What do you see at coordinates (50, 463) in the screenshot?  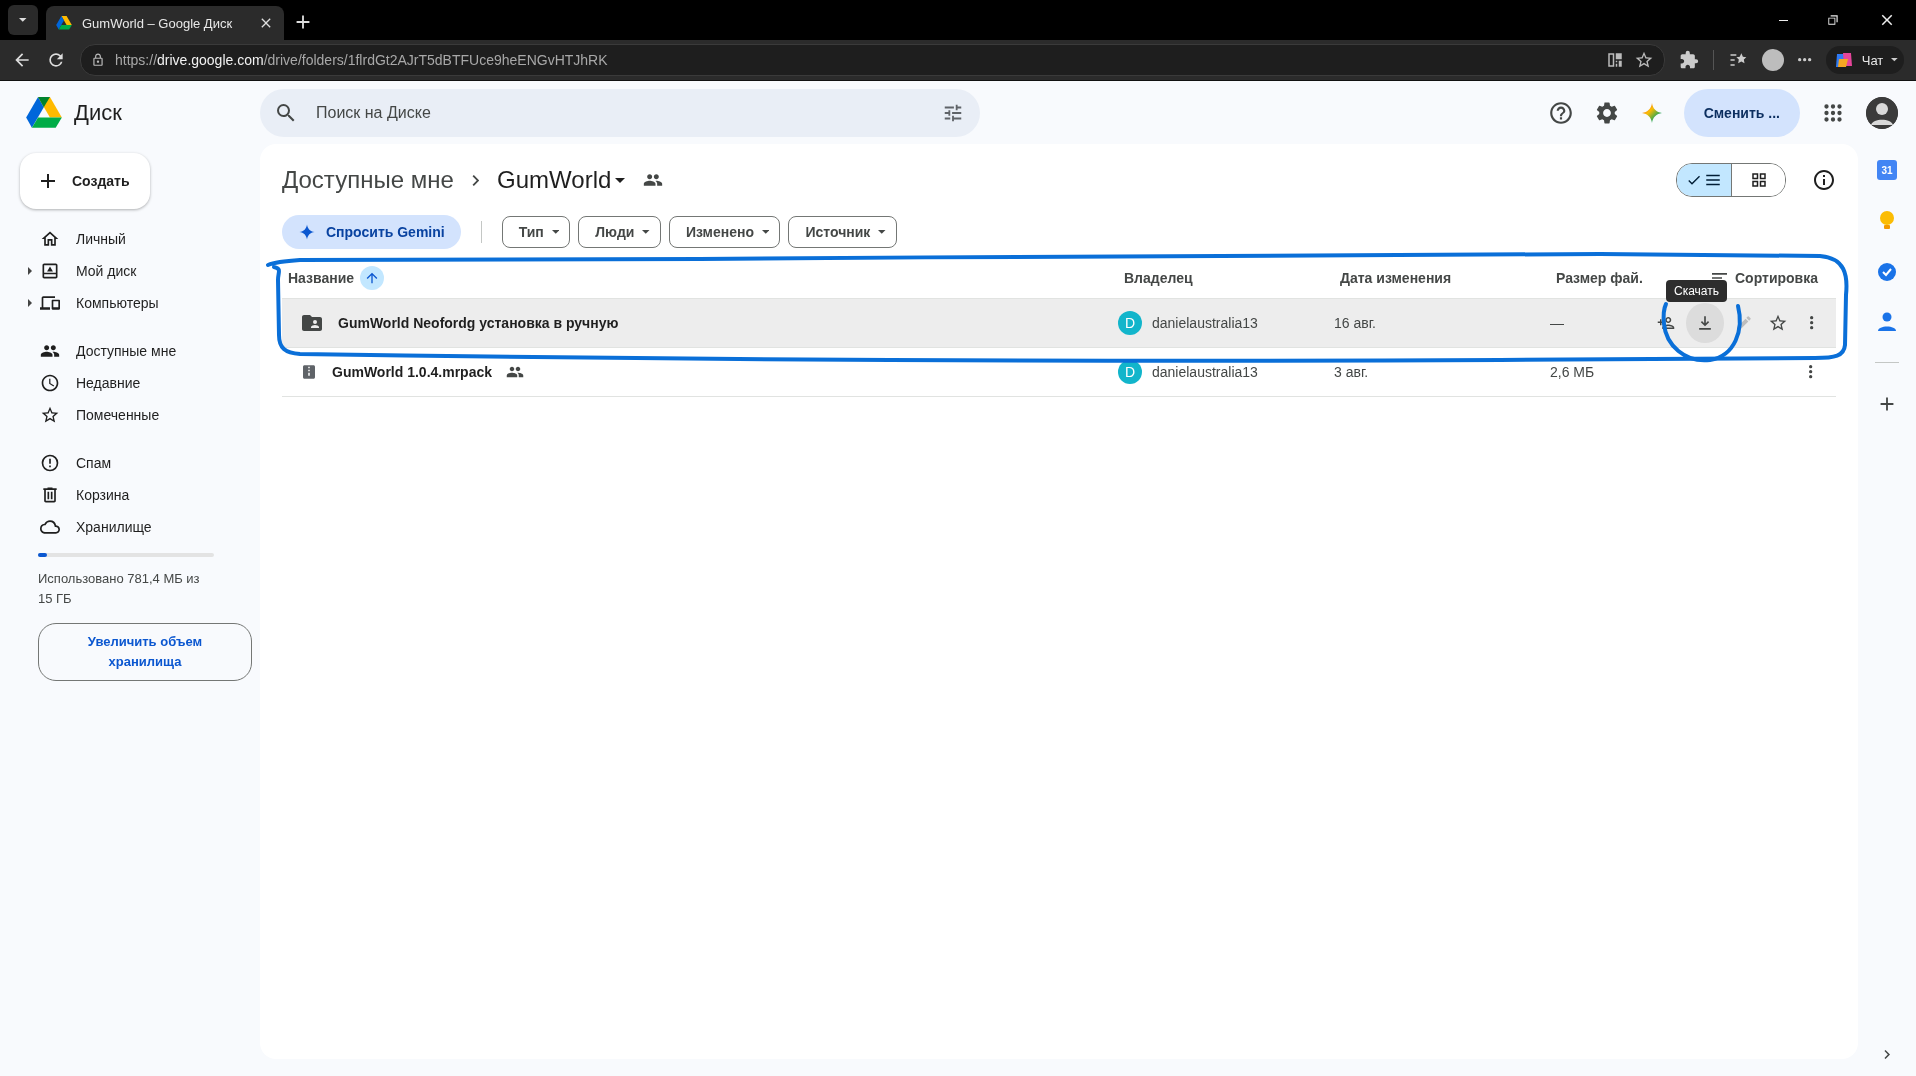 I see `alert-icon` at bounding box center [50, 463].